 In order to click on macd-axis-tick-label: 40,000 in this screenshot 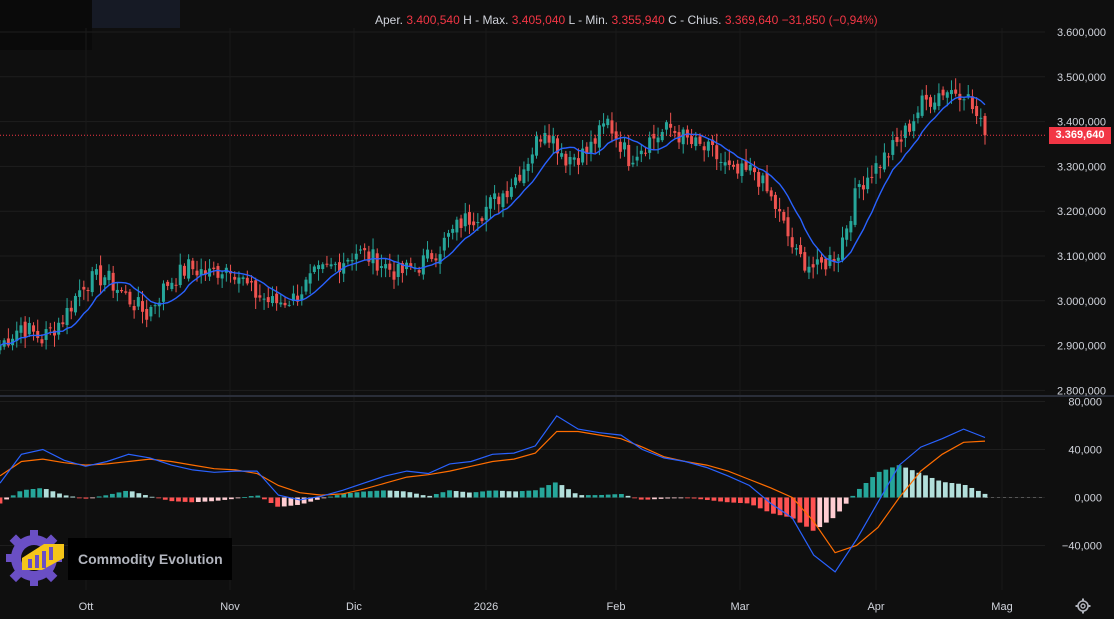, I will do `click(1085, 451)`.